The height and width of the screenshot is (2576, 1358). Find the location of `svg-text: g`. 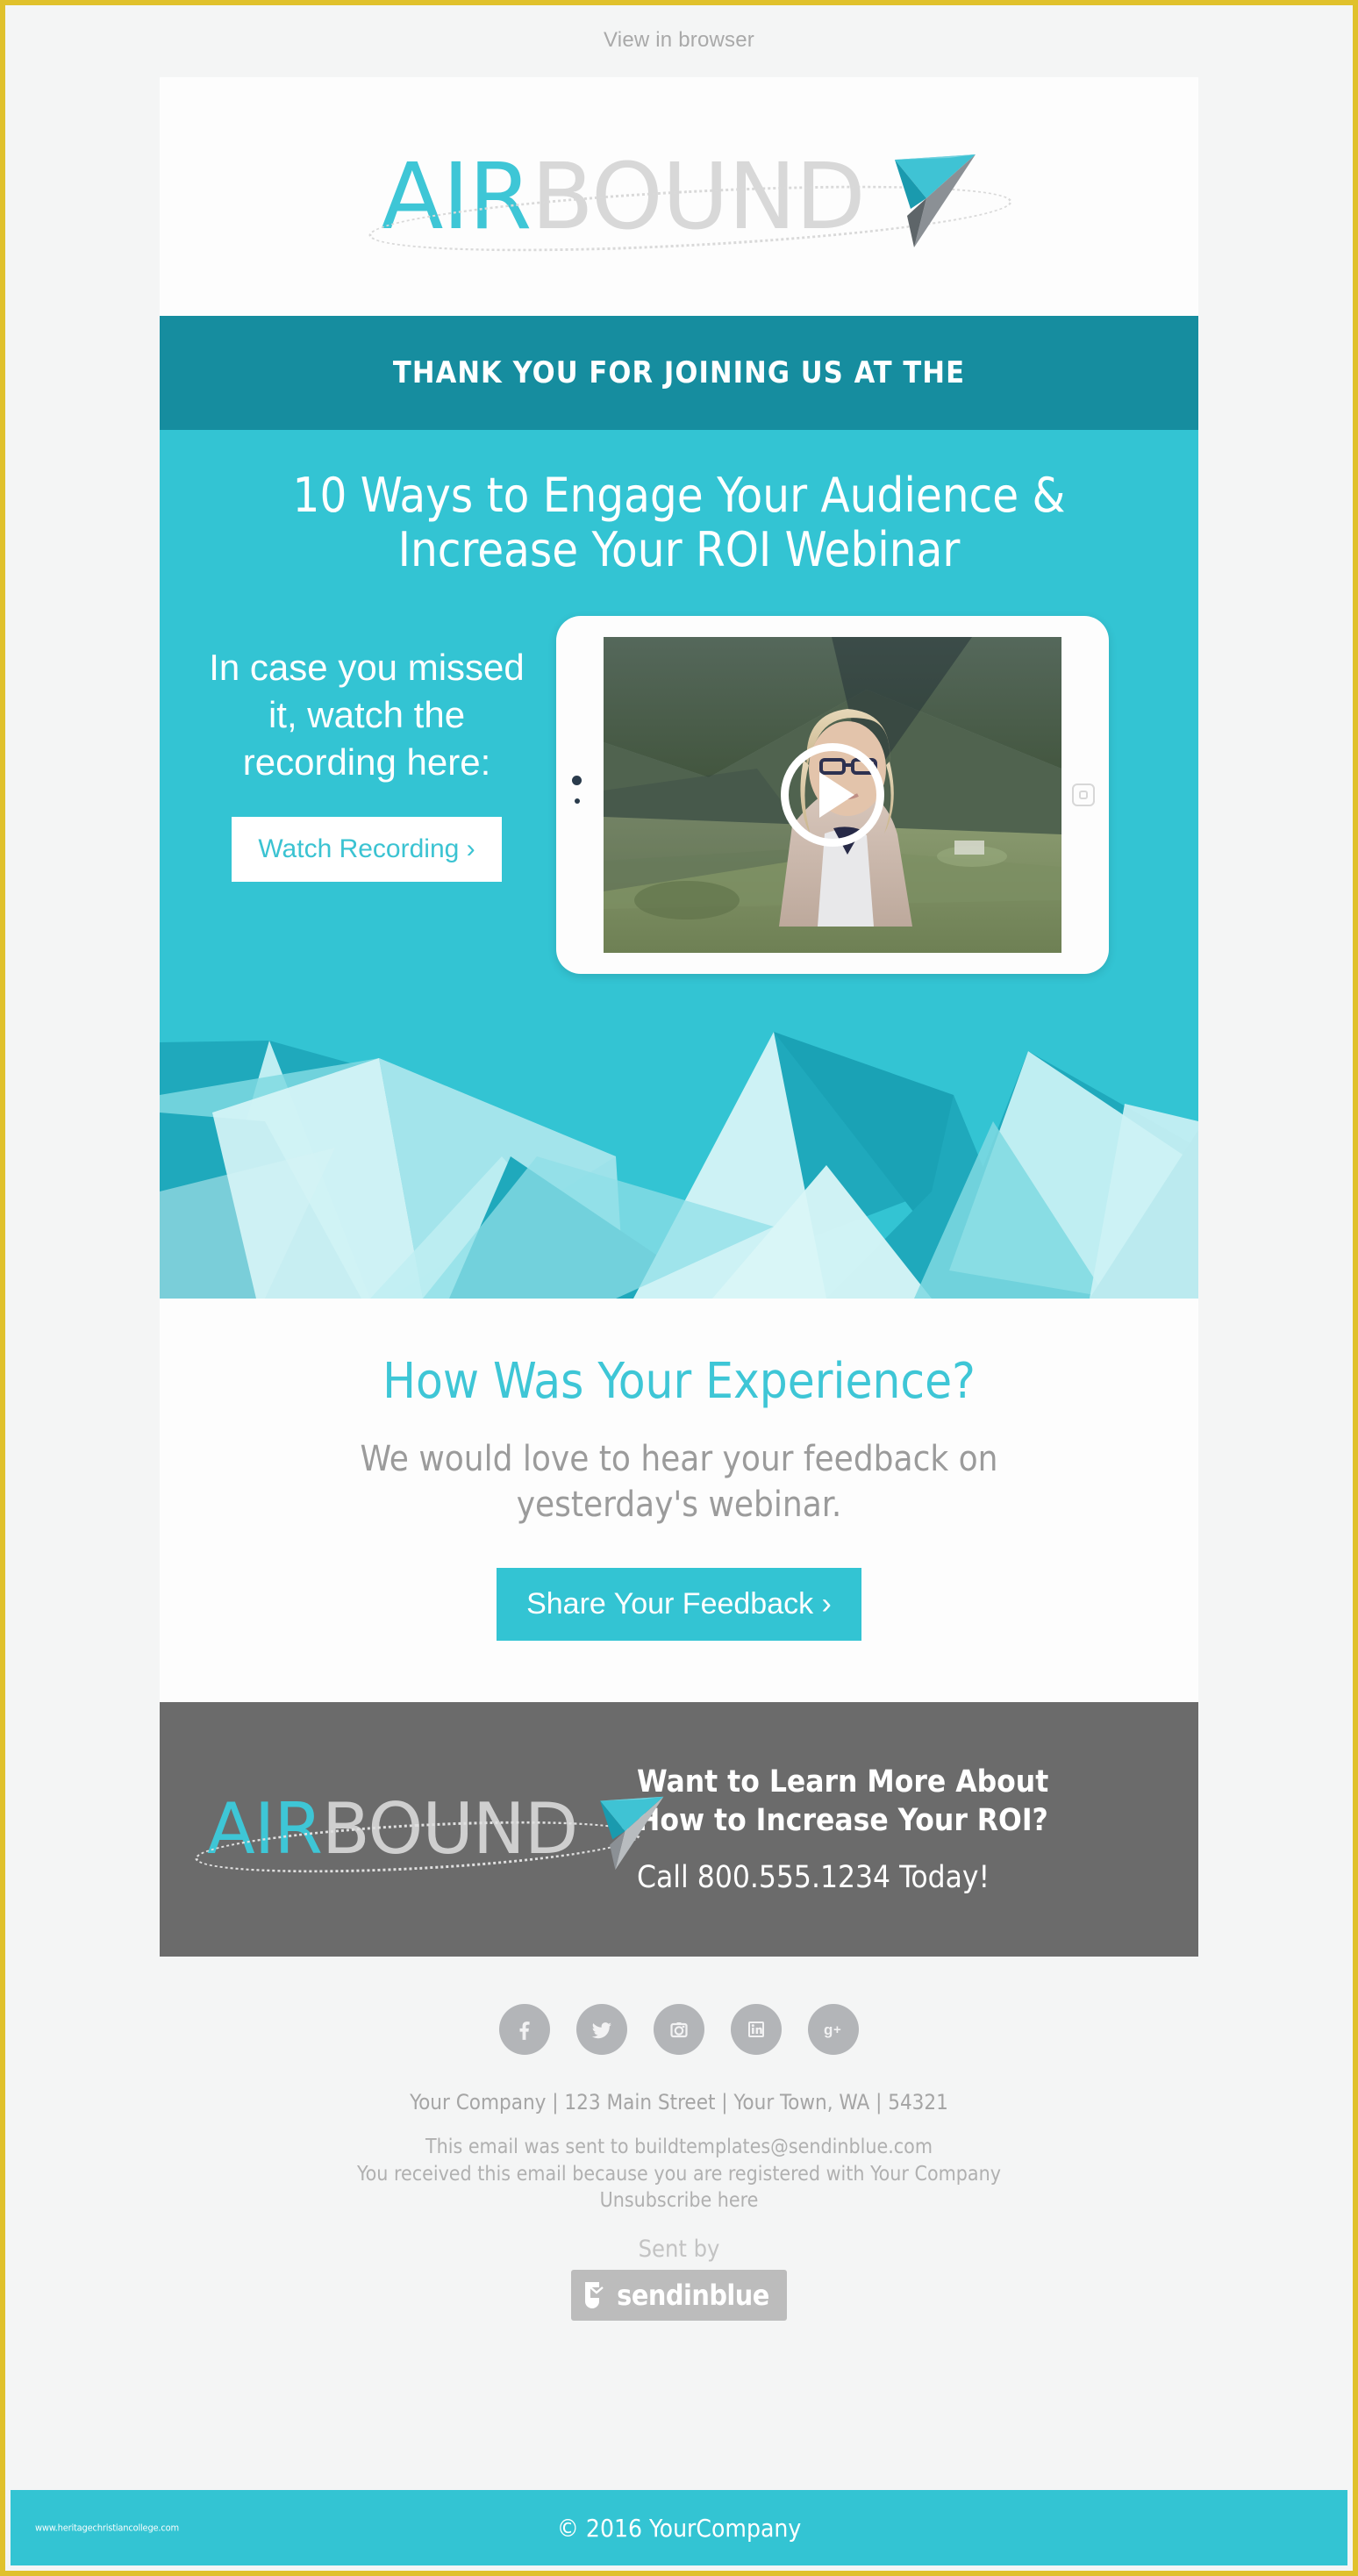

svg-text: g is located at coordinates (828, 2029).